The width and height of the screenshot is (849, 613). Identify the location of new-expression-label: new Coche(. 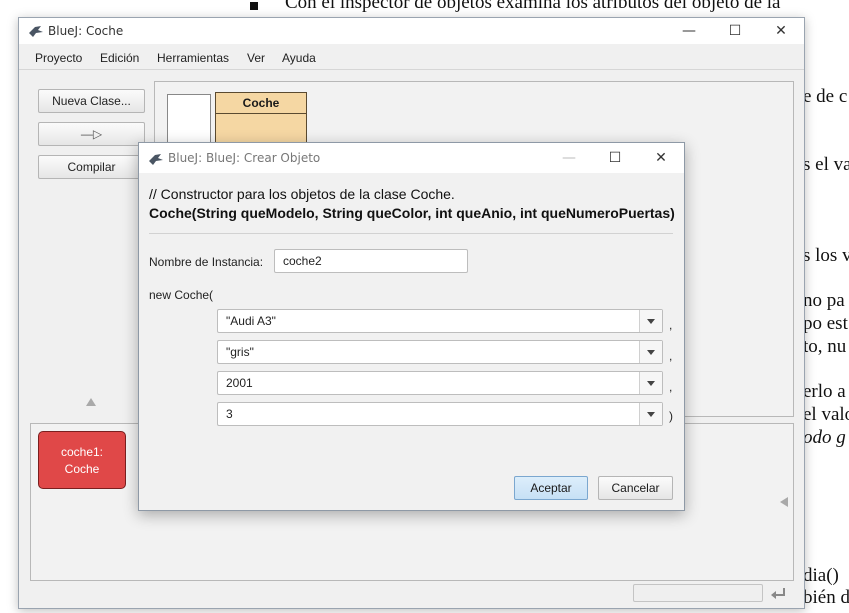
(181, 295).